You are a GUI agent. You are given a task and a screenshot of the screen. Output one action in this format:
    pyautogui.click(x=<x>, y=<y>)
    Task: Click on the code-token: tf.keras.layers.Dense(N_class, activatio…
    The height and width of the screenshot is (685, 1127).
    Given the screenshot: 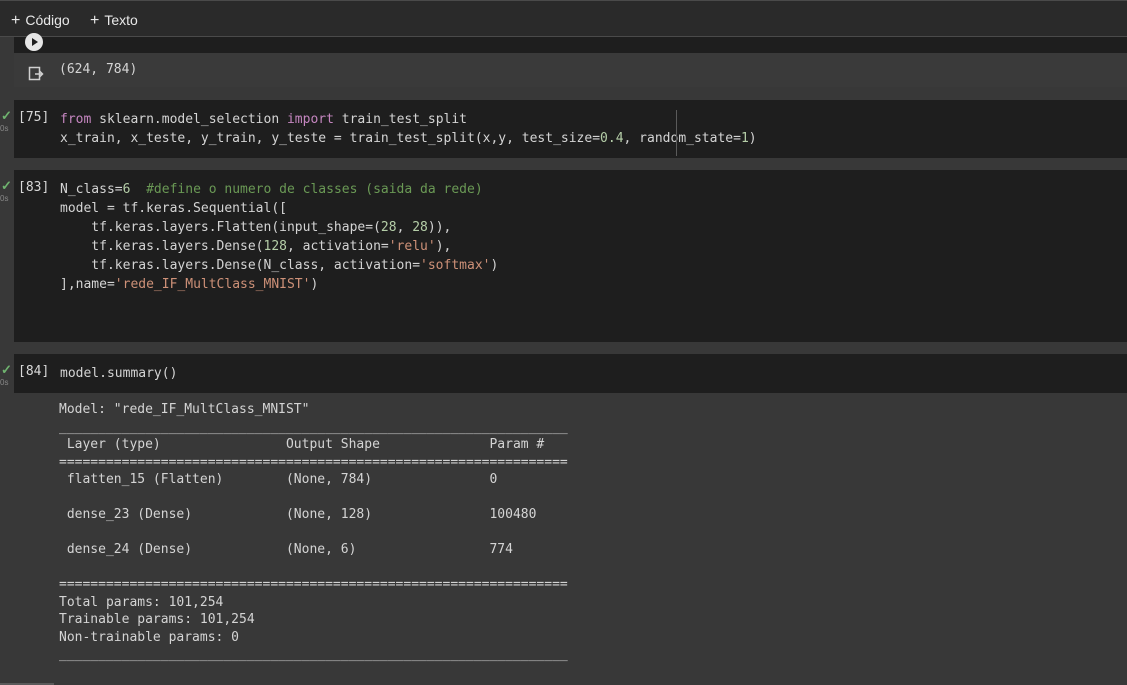 What is the action you would take?
    pyautogui.click(x=240, y=265)
    